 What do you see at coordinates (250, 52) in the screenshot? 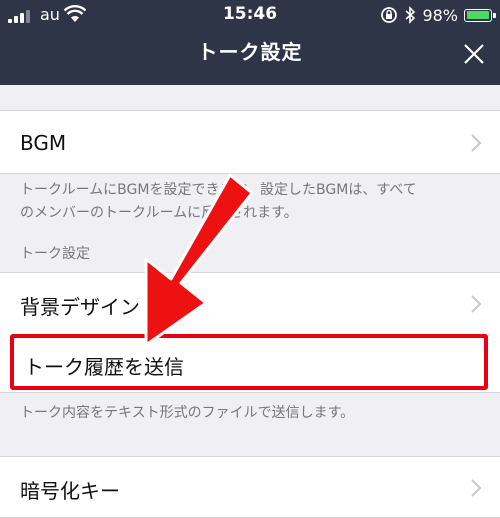
I see `page-title: トーク設定` at bounding box center [250, 52].